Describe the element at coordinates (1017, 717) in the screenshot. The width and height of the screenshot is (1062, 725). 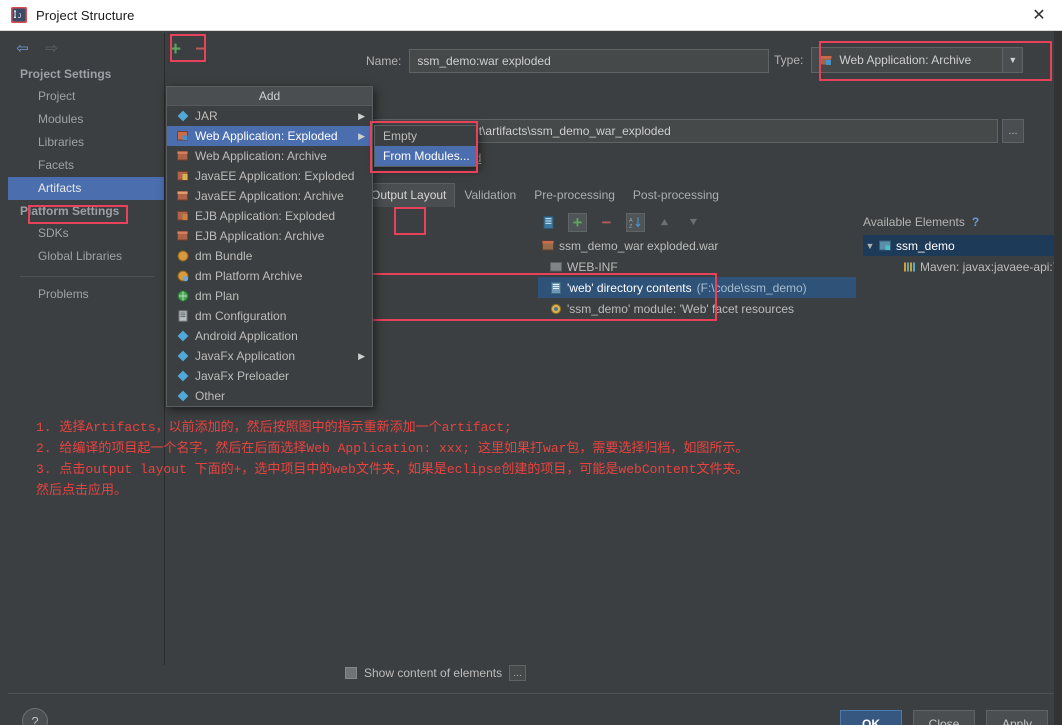
I see `apply-button: Apply` at that location.